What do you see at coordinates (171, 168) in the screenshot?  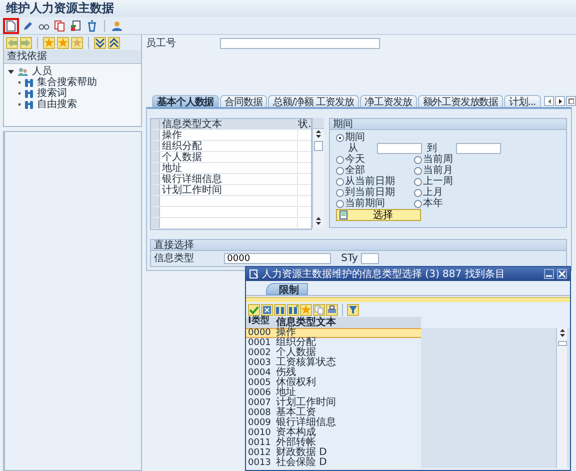 I see `table-cell-text: 地址` at bounding box center [171, 168].